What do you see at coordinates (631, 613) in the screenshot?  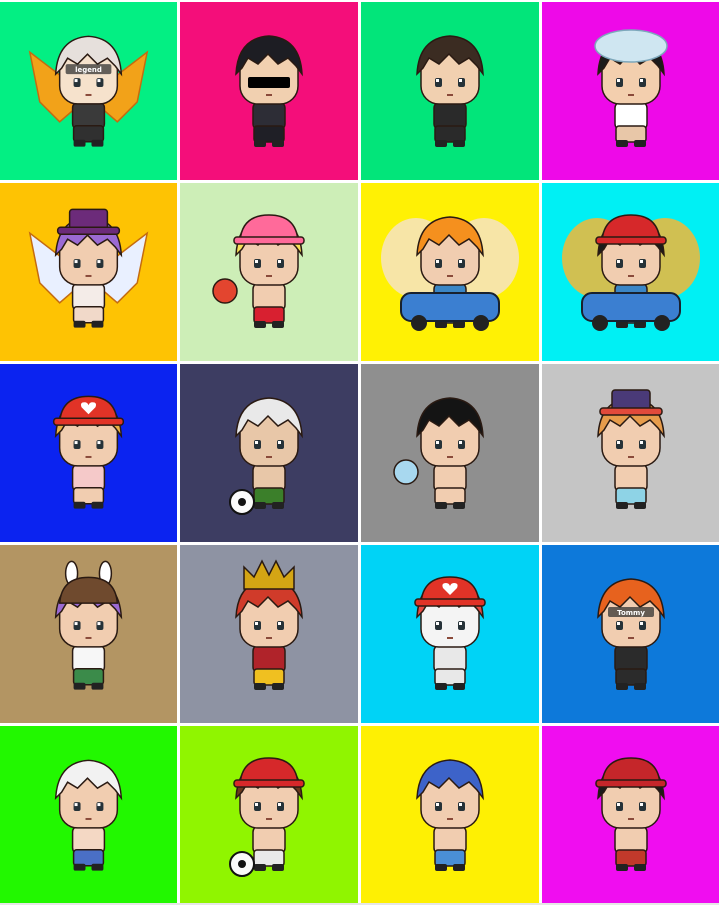 I see `name-tag-text: Tommy` at bounding box center [631, 613].